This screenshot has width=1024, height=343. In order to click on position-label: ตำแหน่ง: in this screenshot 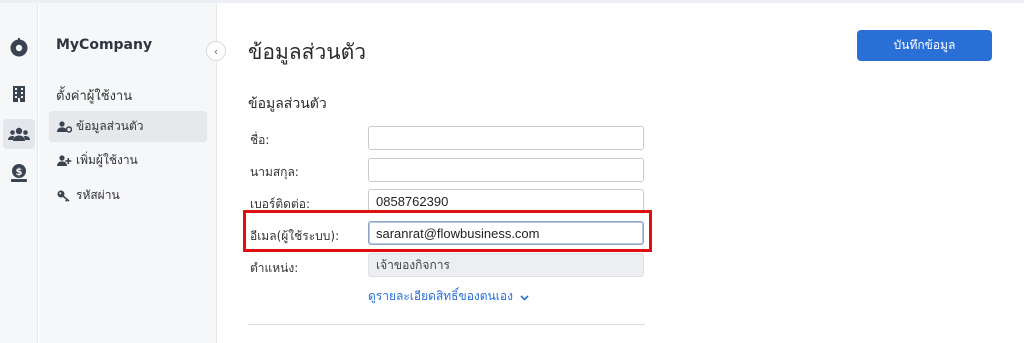, I will do `click(274, 268)`.